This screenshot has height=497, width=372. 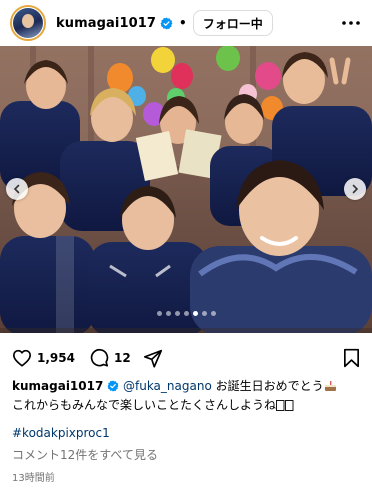 What do you see at coordinates (56, 358) in the screenshot?
I see `like-count: 1,954` at bounding box center [56, 358].